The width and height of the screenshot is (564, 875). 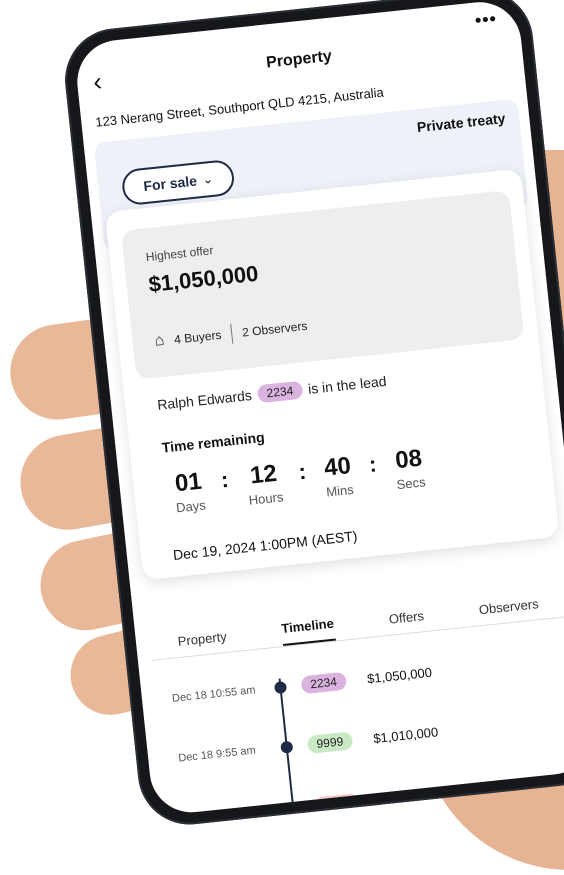 I want to click on highest-offer-label: Highest offer, so click(x=179, y=254).